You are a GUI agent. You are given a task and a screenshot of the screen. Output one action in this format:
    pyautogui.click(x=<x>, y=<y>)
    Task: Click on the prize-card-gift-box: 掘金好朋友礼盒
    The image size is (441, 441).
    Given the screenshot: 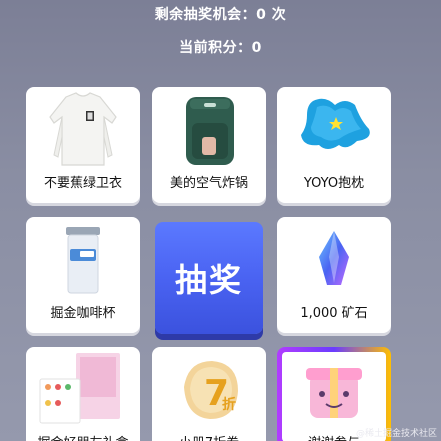 What is the action you would take?
    pyautogui.click(x=83, y=394)
    